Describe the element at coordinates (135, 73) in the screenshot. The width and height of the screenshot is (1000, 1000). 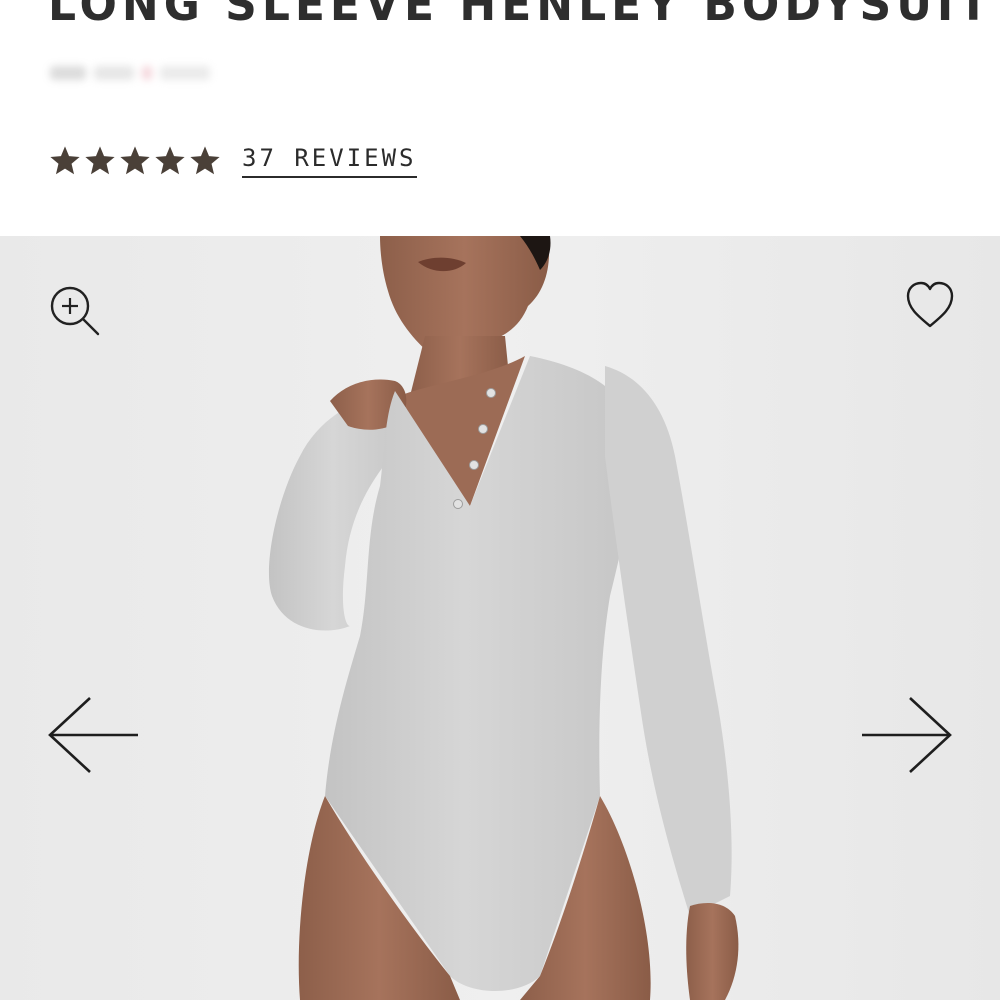
I see `price-blurred` at that location.